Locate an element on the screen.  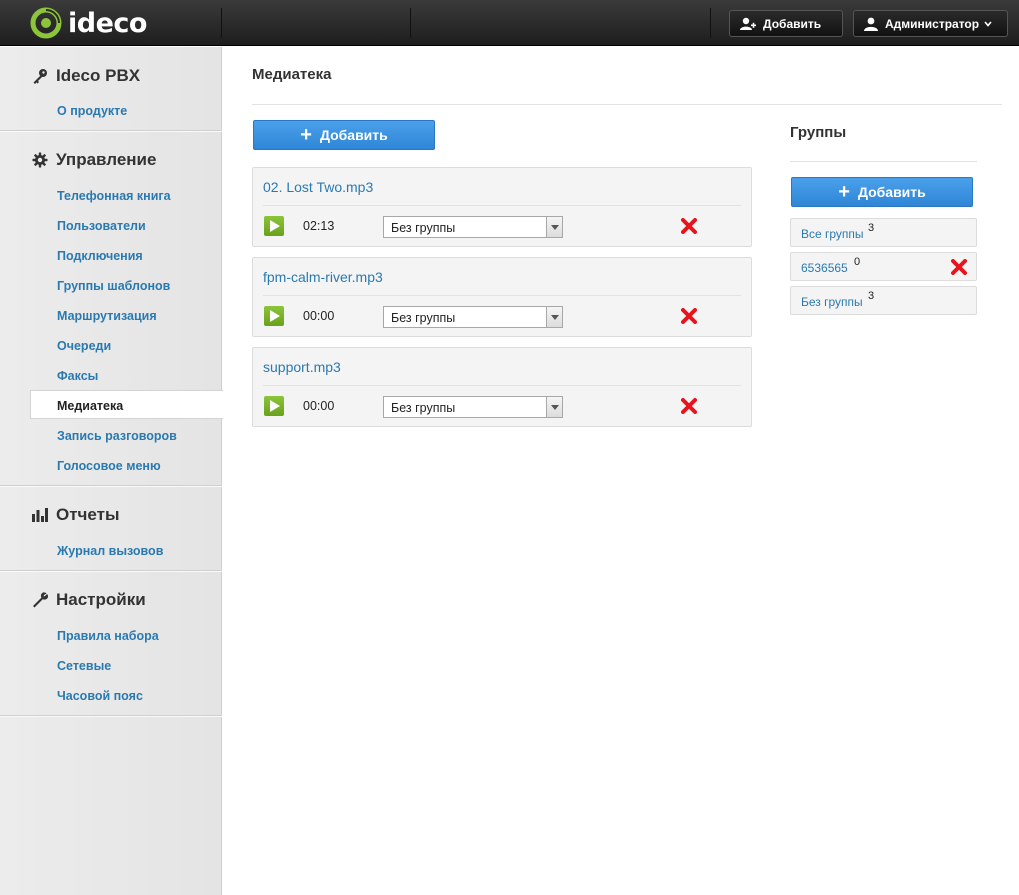
gear-icon is located at coordinates (40, 160).